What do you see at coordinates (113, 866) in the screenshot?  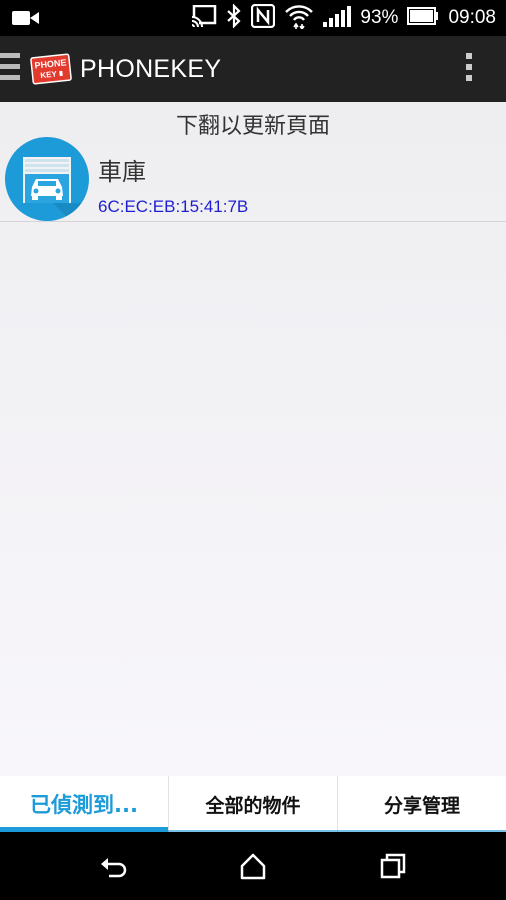 I see `back-icon` at bounding box center [113, 866].